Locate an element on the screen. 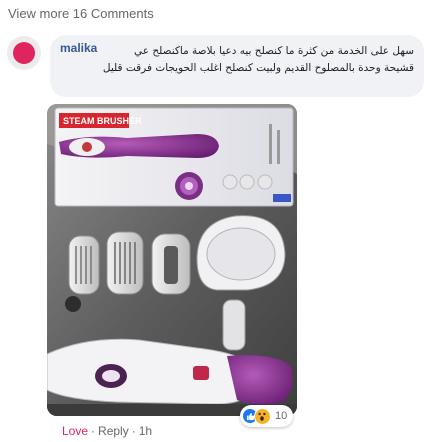  wow-icon is located at coordinates (262, 416).